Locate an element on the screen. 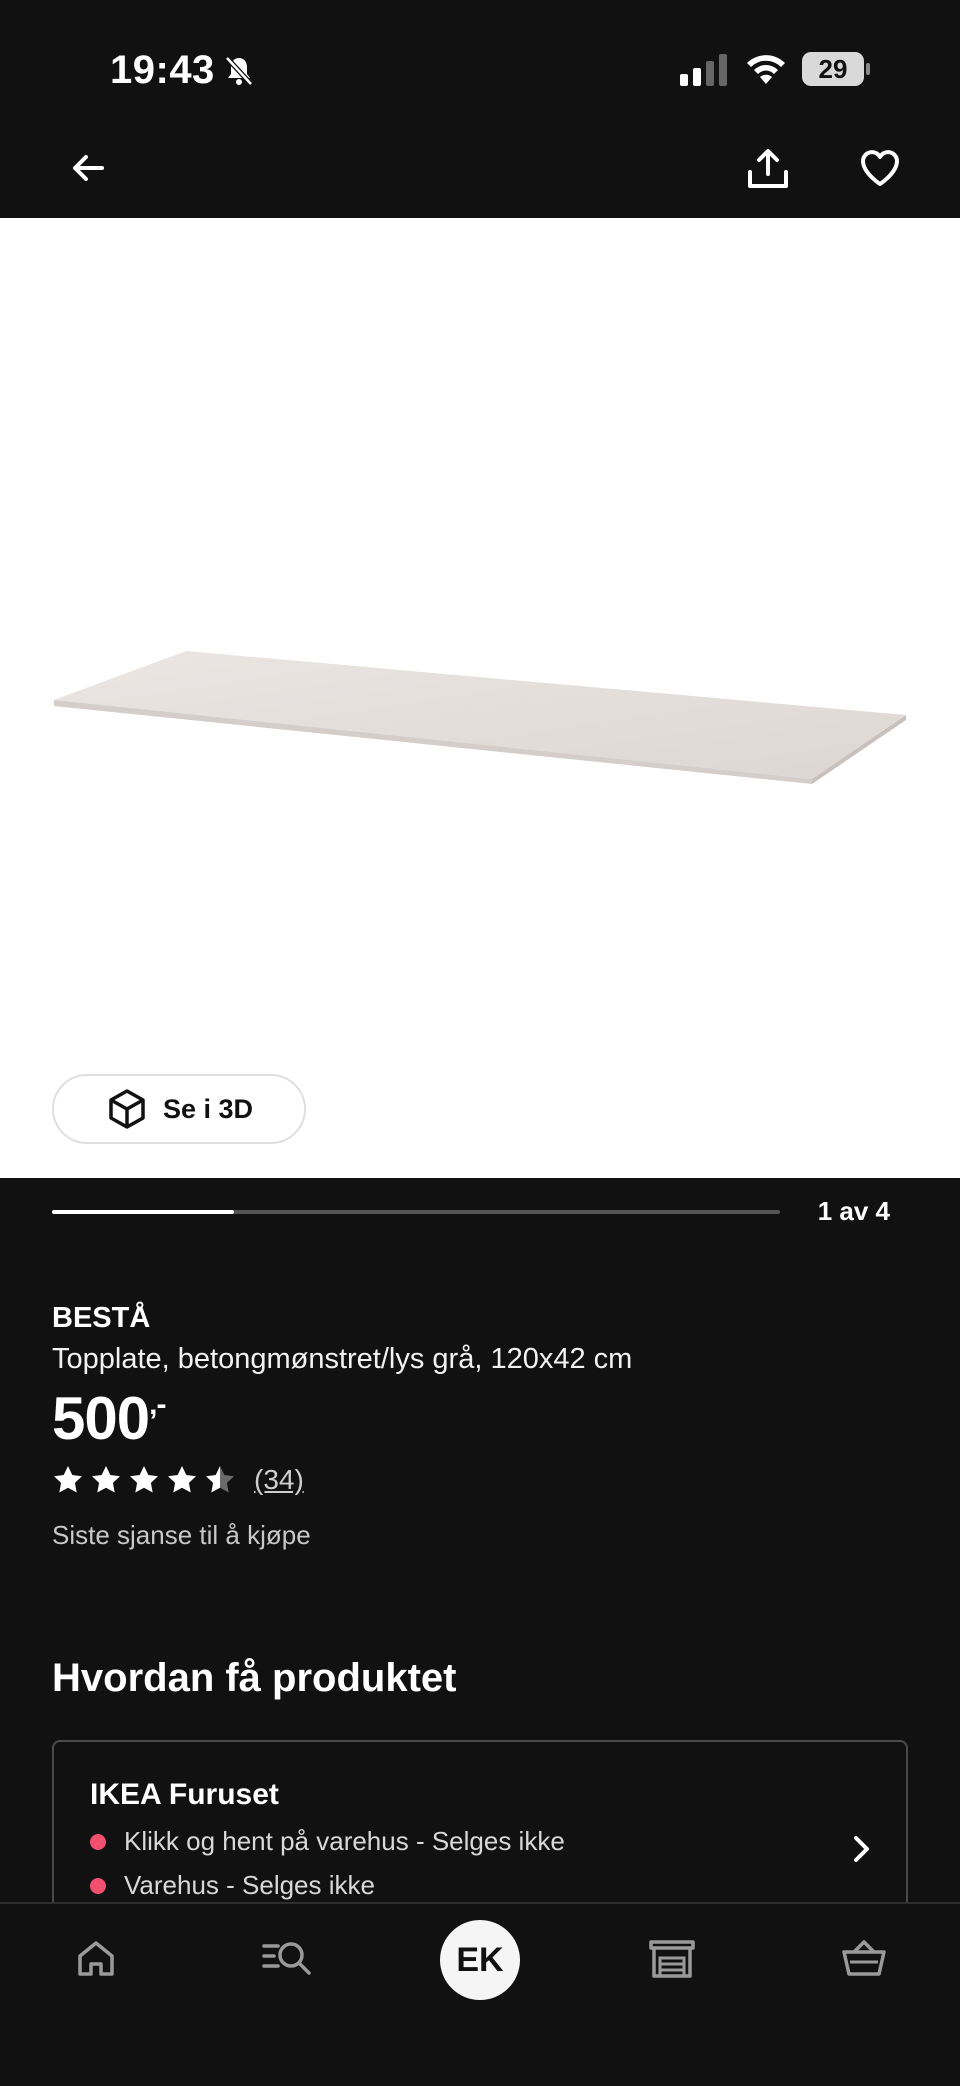 The width and height of the screenshot is (960, 2086). battery-indicator: 29 is located at coordinates (836, 69).